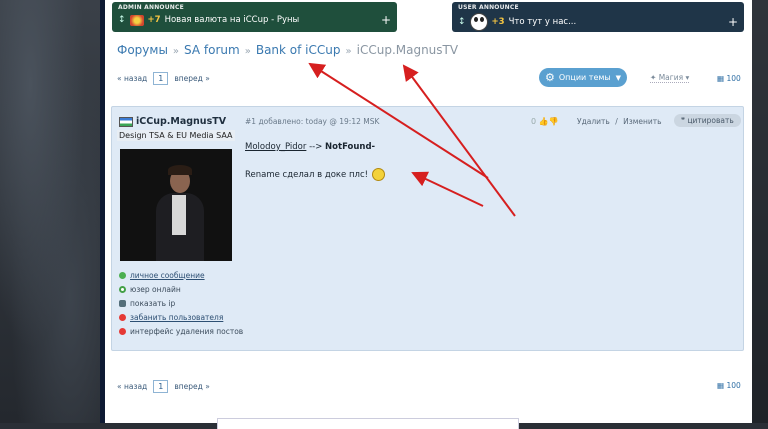  What do you see at coordinates (459, 140) in the screenshot?
I see `arrow-to-topic` at bounding box center [459, 140].